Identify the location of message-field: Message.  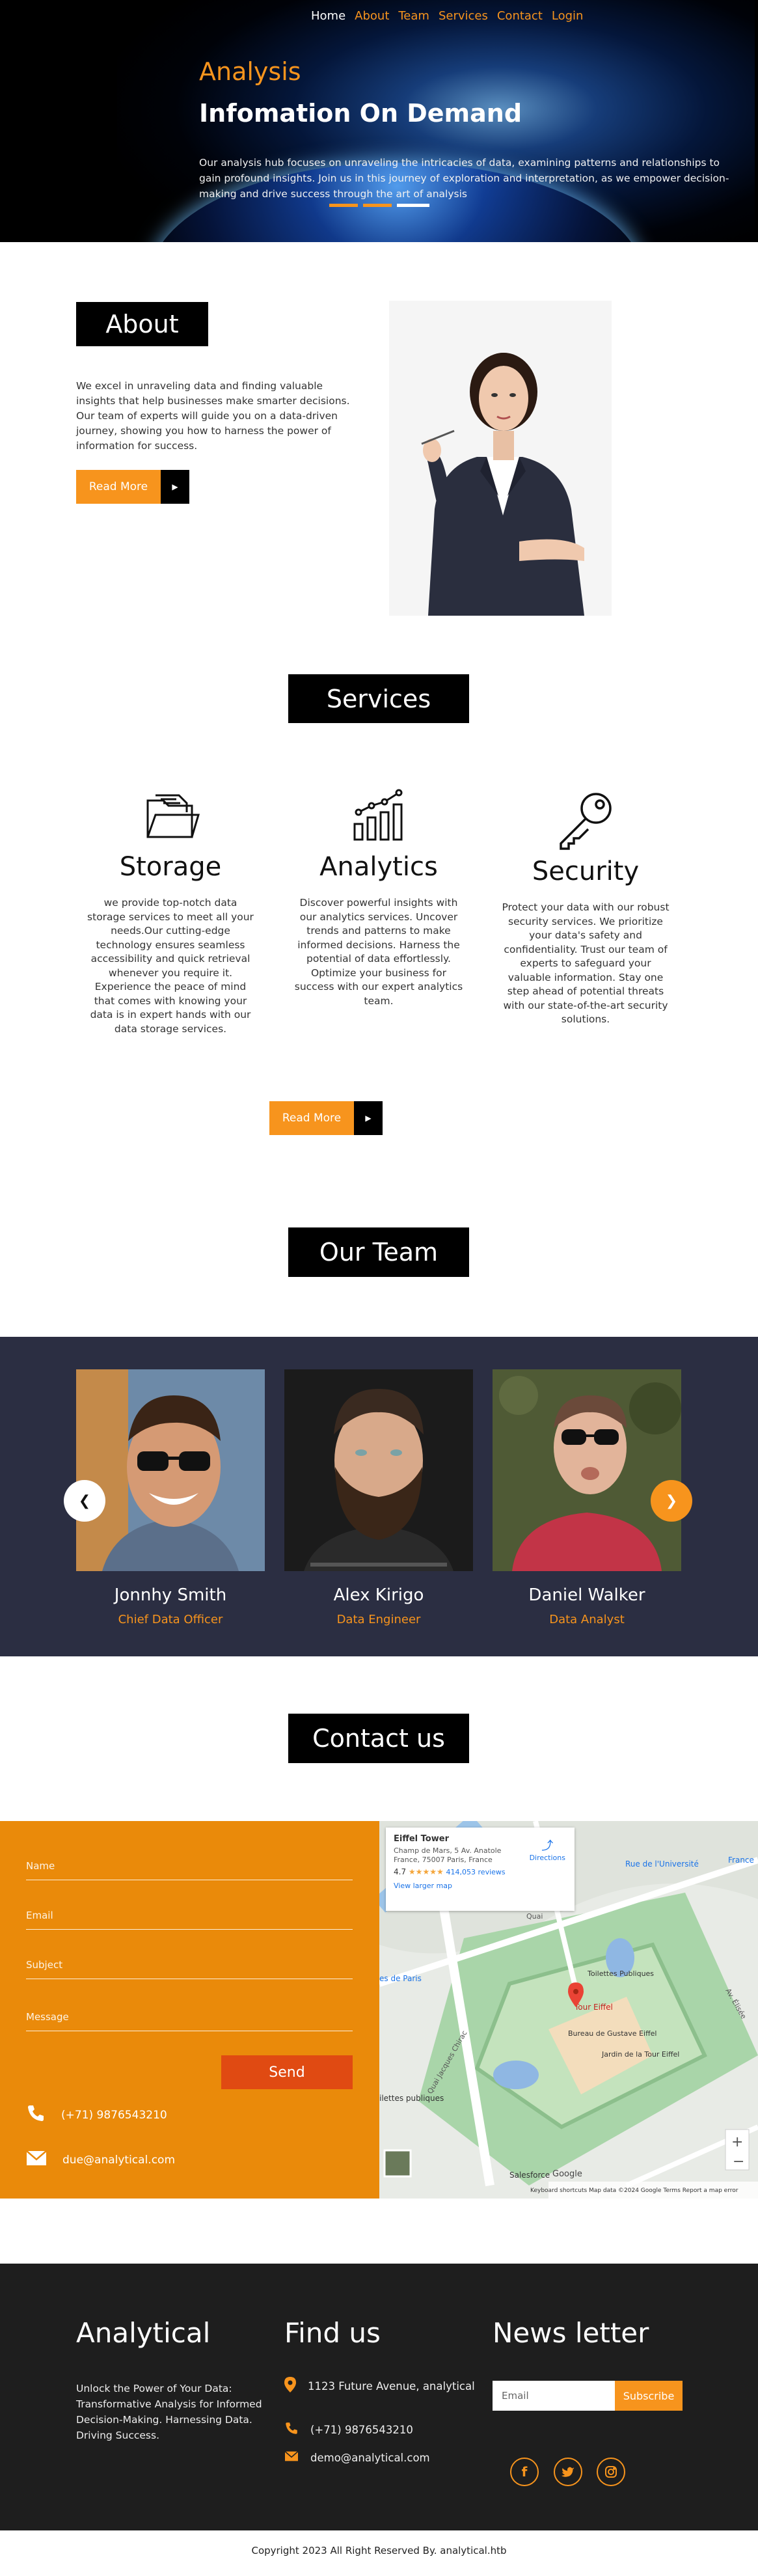
(189, 2021).